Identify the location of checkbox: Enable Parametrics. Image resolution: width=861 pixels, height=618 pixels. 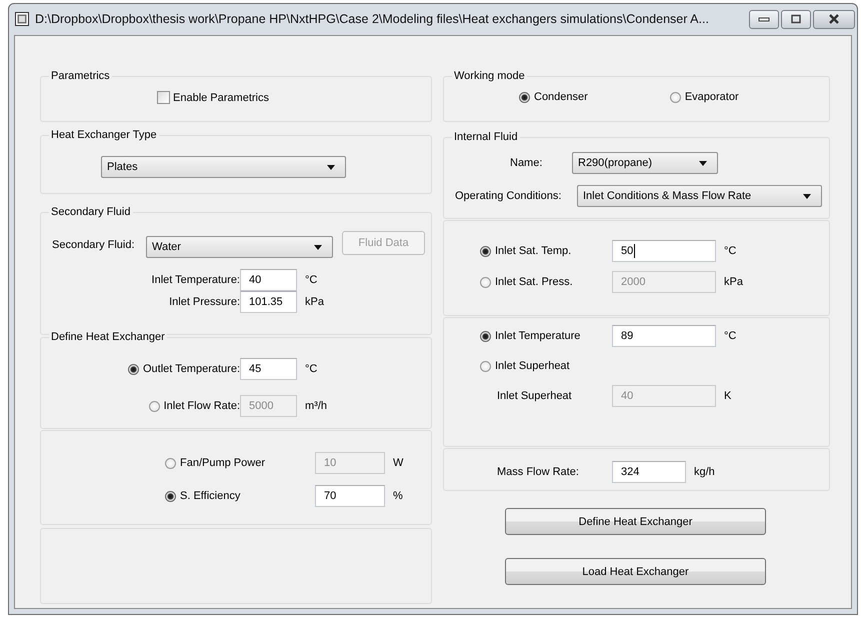
(213, 97).